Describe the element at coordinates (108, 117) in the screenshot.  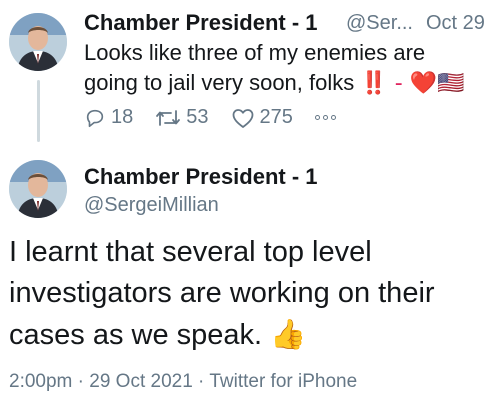
I see `reply-button: 18` at that location.